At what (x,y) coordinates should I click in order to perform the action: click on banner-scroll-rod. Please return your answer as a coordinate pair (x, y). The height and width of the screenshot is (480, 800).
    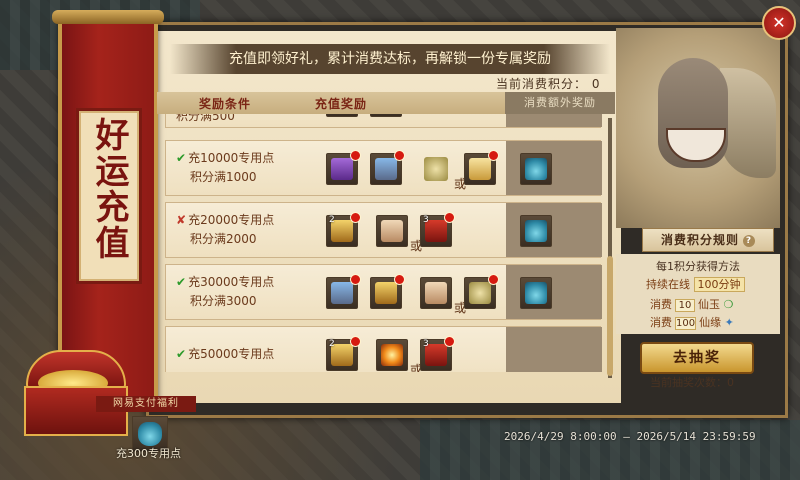
    Looking at the image, I should click on (108, 17).